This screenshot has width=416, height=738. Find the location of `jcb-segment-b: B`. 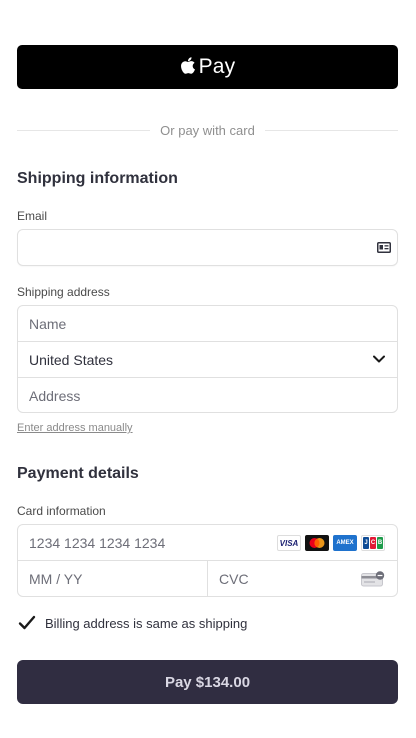

jcb-segment-b: B is located at coordinates (380, 543).